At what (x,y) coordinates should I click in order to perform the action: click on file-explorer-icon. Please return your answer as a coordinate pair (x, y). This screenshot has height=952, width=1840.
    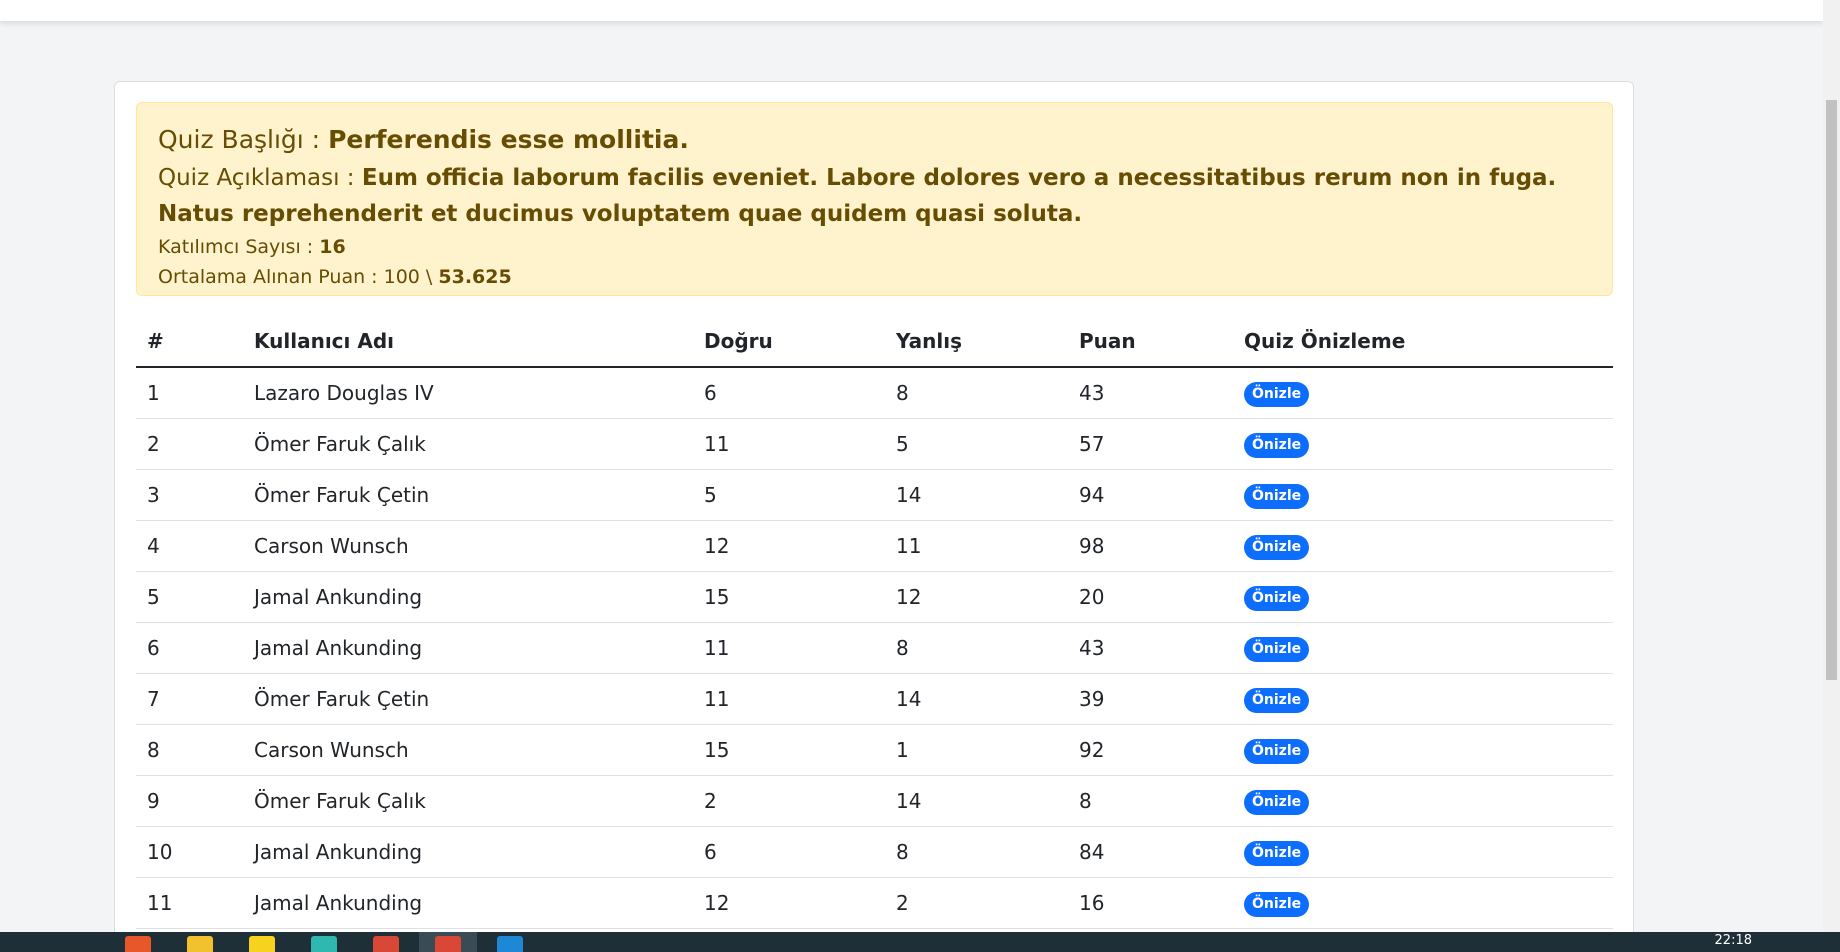
    Looking at the image, I should click on (200, 944).